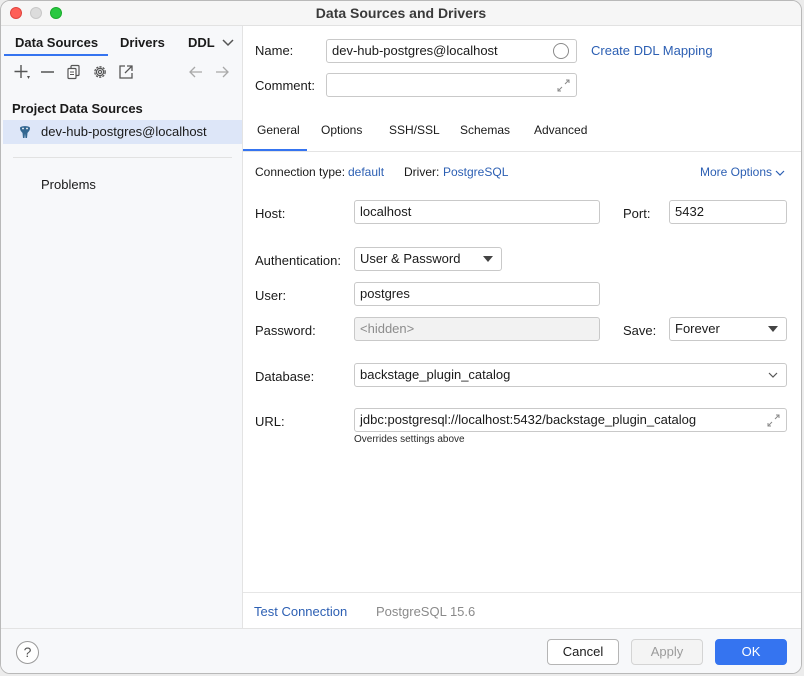 Image resolution: width=804 pixels, height=676 pixels. Describe the element at coordinates (415, 50) in the screenshot. I see `name-value: dev-hub-postgres@localhost` at that location.